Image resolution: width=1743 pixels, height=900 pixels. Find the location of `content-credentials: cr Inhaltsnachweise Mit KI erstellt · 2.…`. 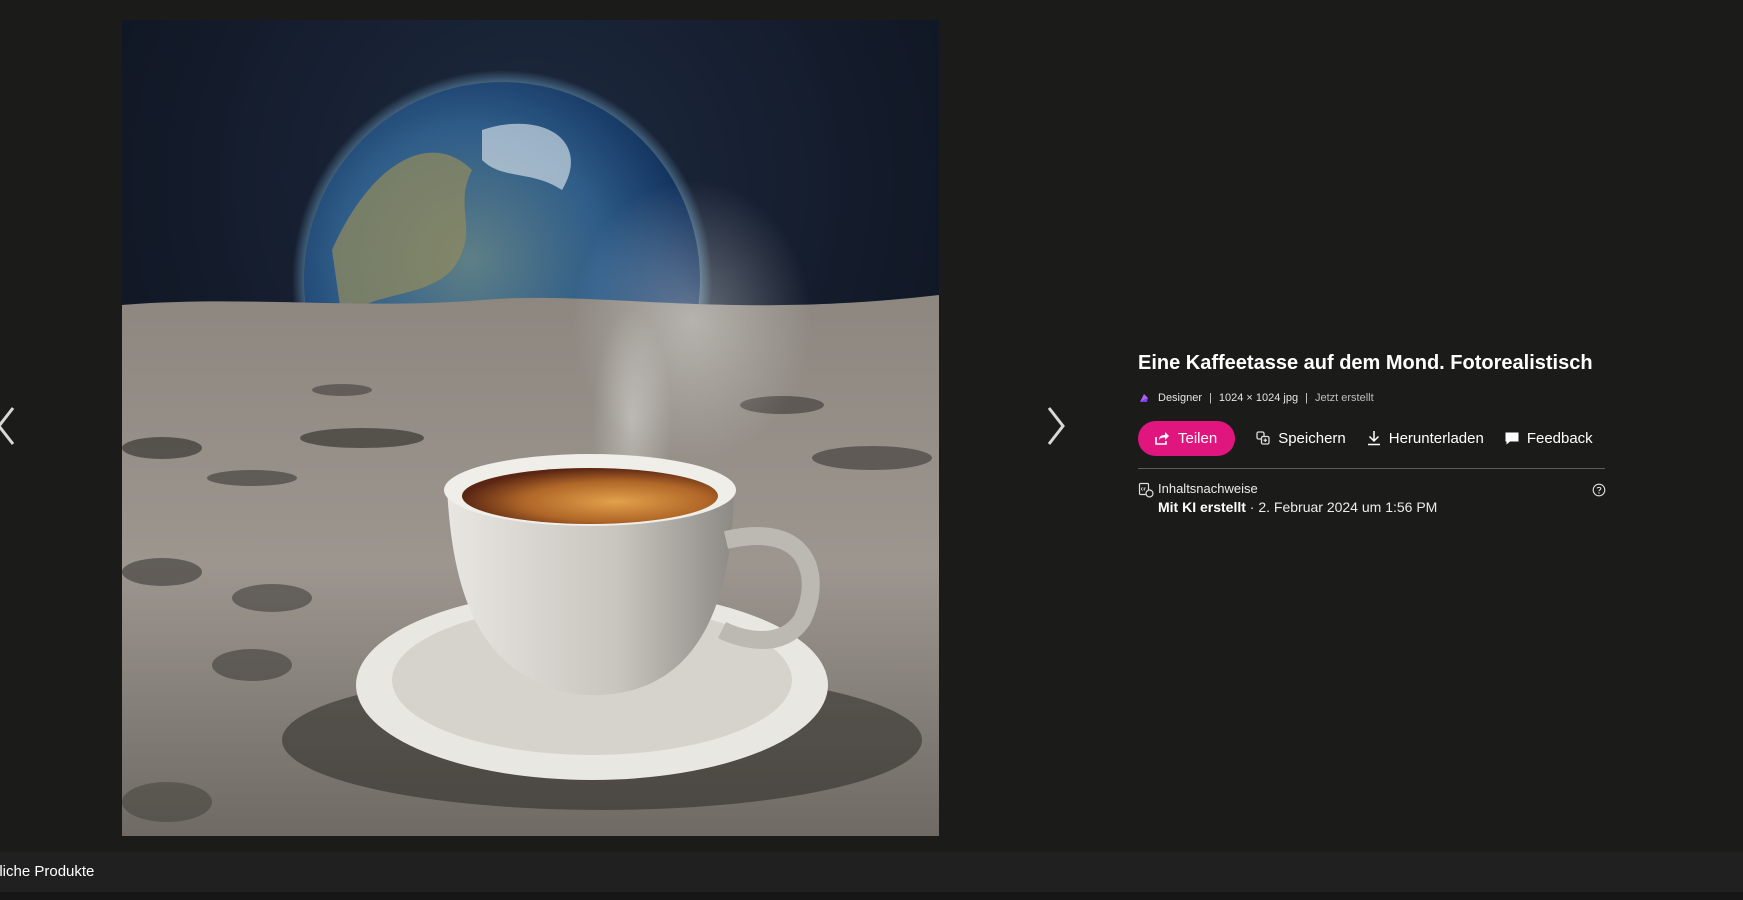

content-credentials: cr Inhaltsnachweise Mit KI erstellt · 2.… is located at coordinates (1372, 498).